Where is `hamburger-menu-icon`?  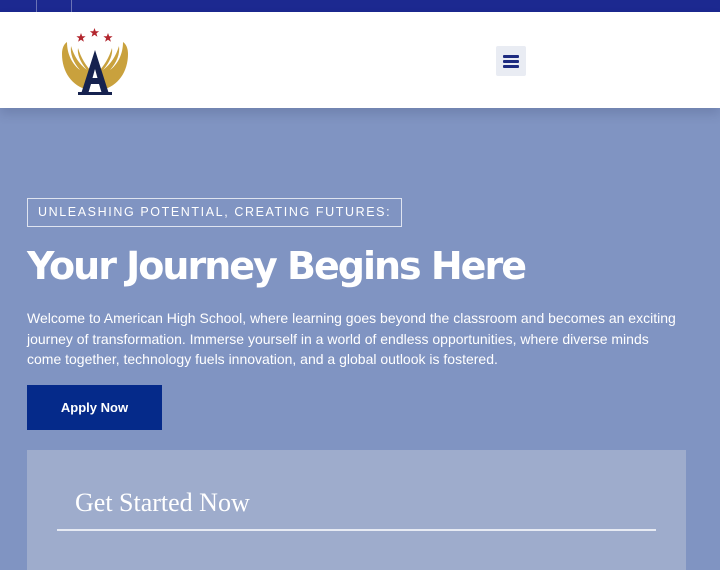
hamburger-menu-icon is located at coordinates (511, 61).